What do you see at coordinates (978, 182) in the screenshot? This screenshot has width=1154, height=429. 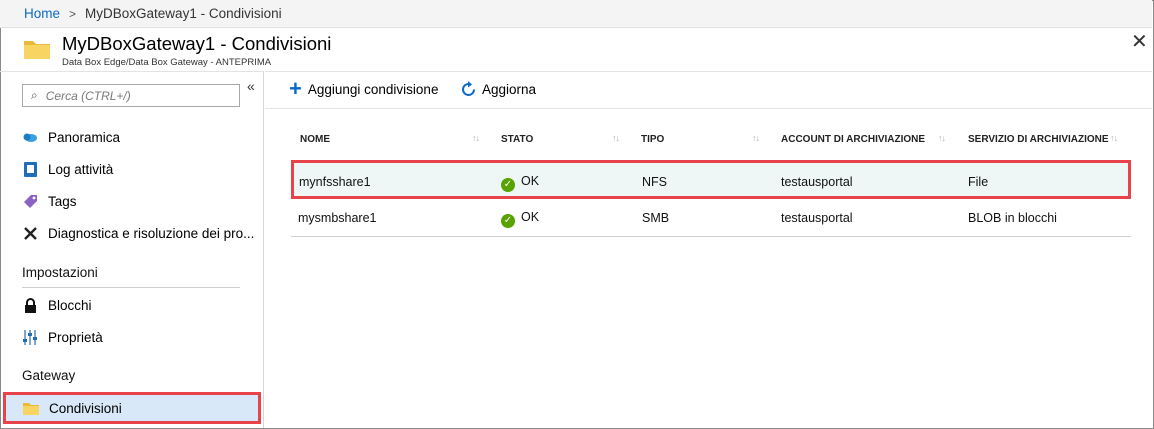 I see `cell-service: File` at bounding box center [978, 182].